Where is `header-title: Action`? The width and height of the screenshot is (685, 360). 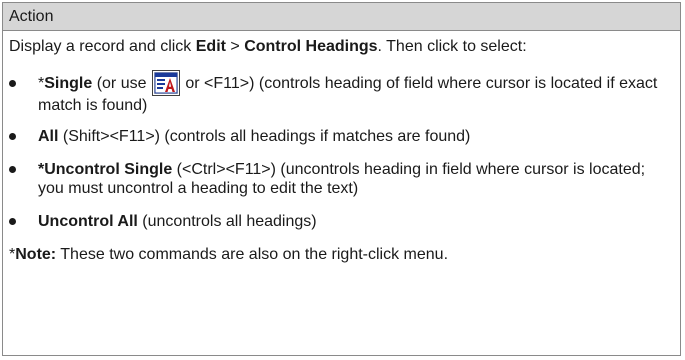
header-title: Action is located at coordinates (31, 16).